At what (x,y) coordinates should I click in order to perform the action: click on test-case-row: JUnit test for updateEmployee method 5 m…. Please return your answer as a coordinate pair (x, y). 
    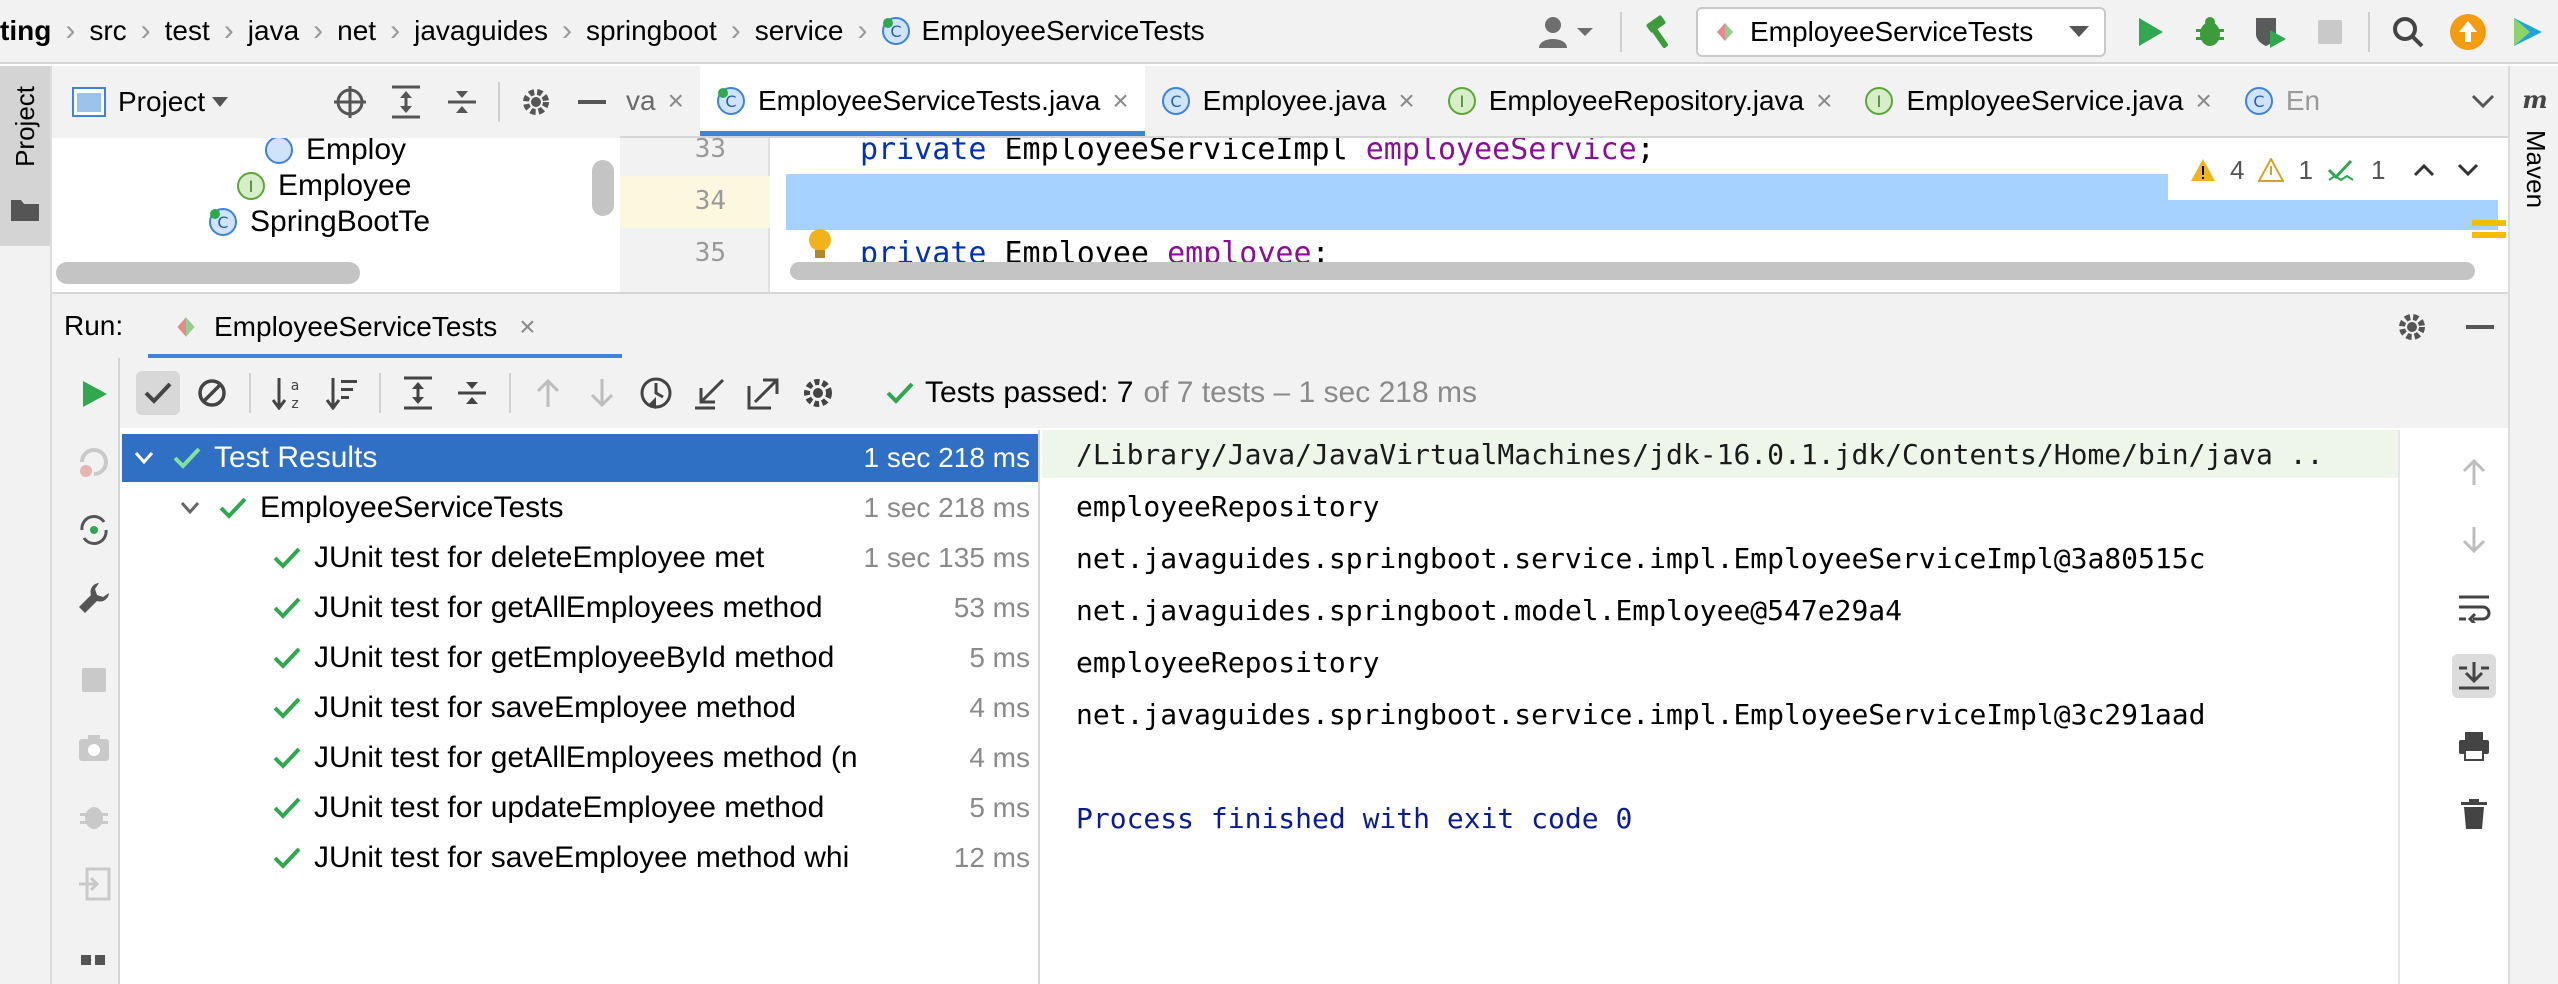
    Looking at the image, I should click on (580, 808).